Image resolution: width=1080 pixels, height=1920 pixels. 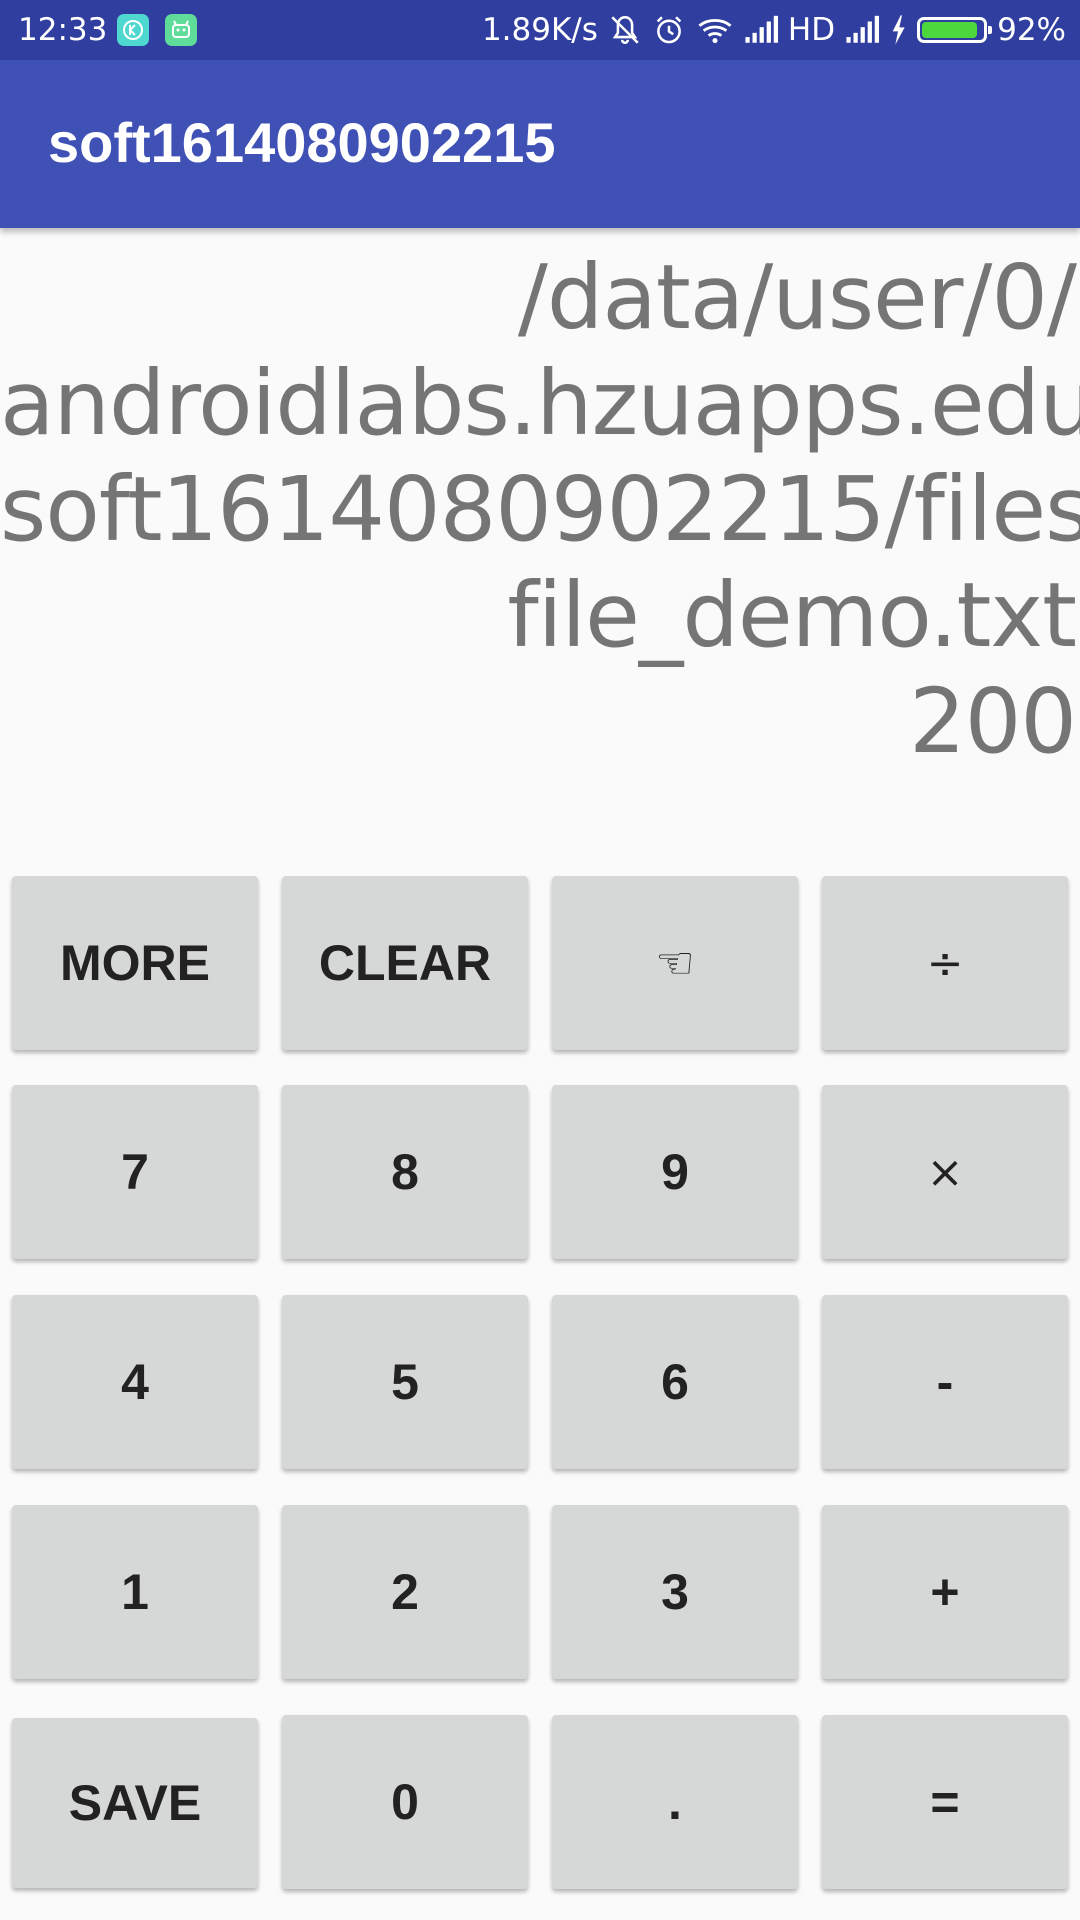 I want to click on digit-6-button: 6, so click(x=675, y=1382).